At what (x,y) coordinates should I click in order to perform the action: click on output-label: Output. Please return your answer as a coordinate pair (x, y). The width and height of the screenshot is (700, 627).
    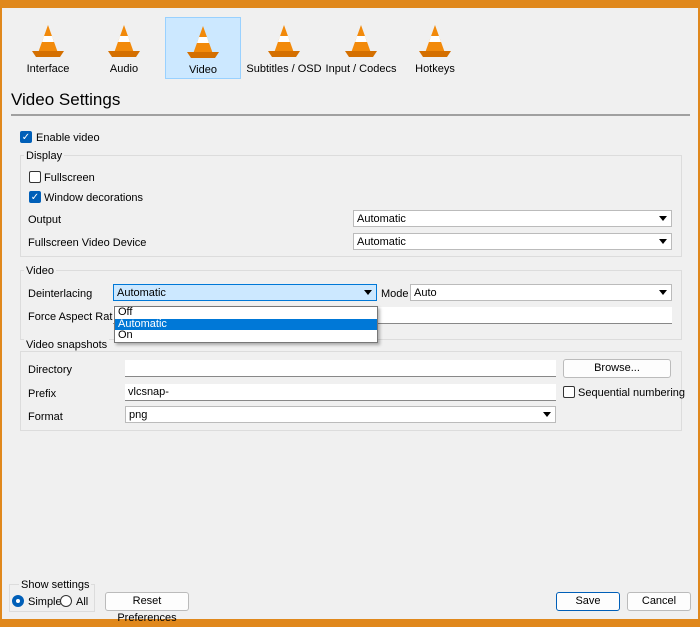
    Looking at the image, I should click on (45, 220).